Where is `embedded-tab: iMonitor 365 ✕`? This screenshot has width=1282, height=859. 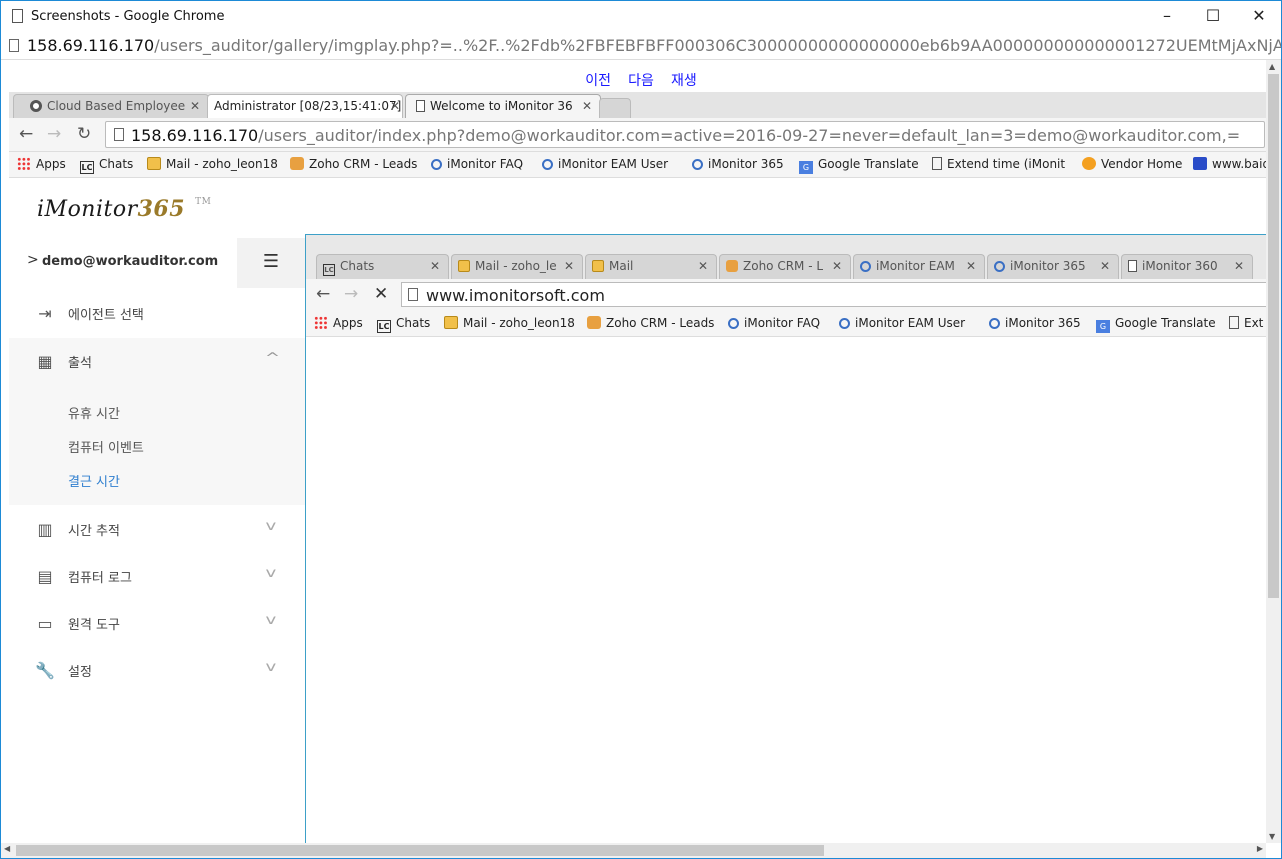
embedded-tab: iMonitor 365 ✕ is located at coordinates (1053, 266).